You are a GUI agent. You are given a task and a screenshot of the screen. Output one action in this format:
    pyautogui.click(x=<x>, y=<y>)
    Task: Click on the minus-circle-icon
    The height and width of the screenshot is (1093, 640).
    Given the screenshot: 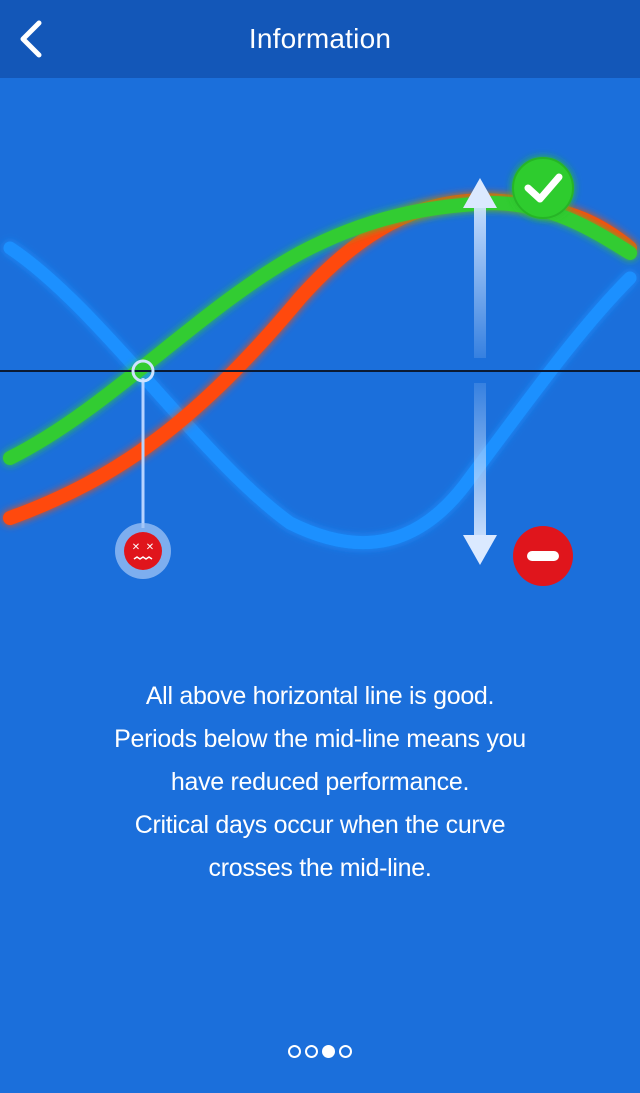 What is the action you would take?
    pyautogui.click(x=543, y=556)
    